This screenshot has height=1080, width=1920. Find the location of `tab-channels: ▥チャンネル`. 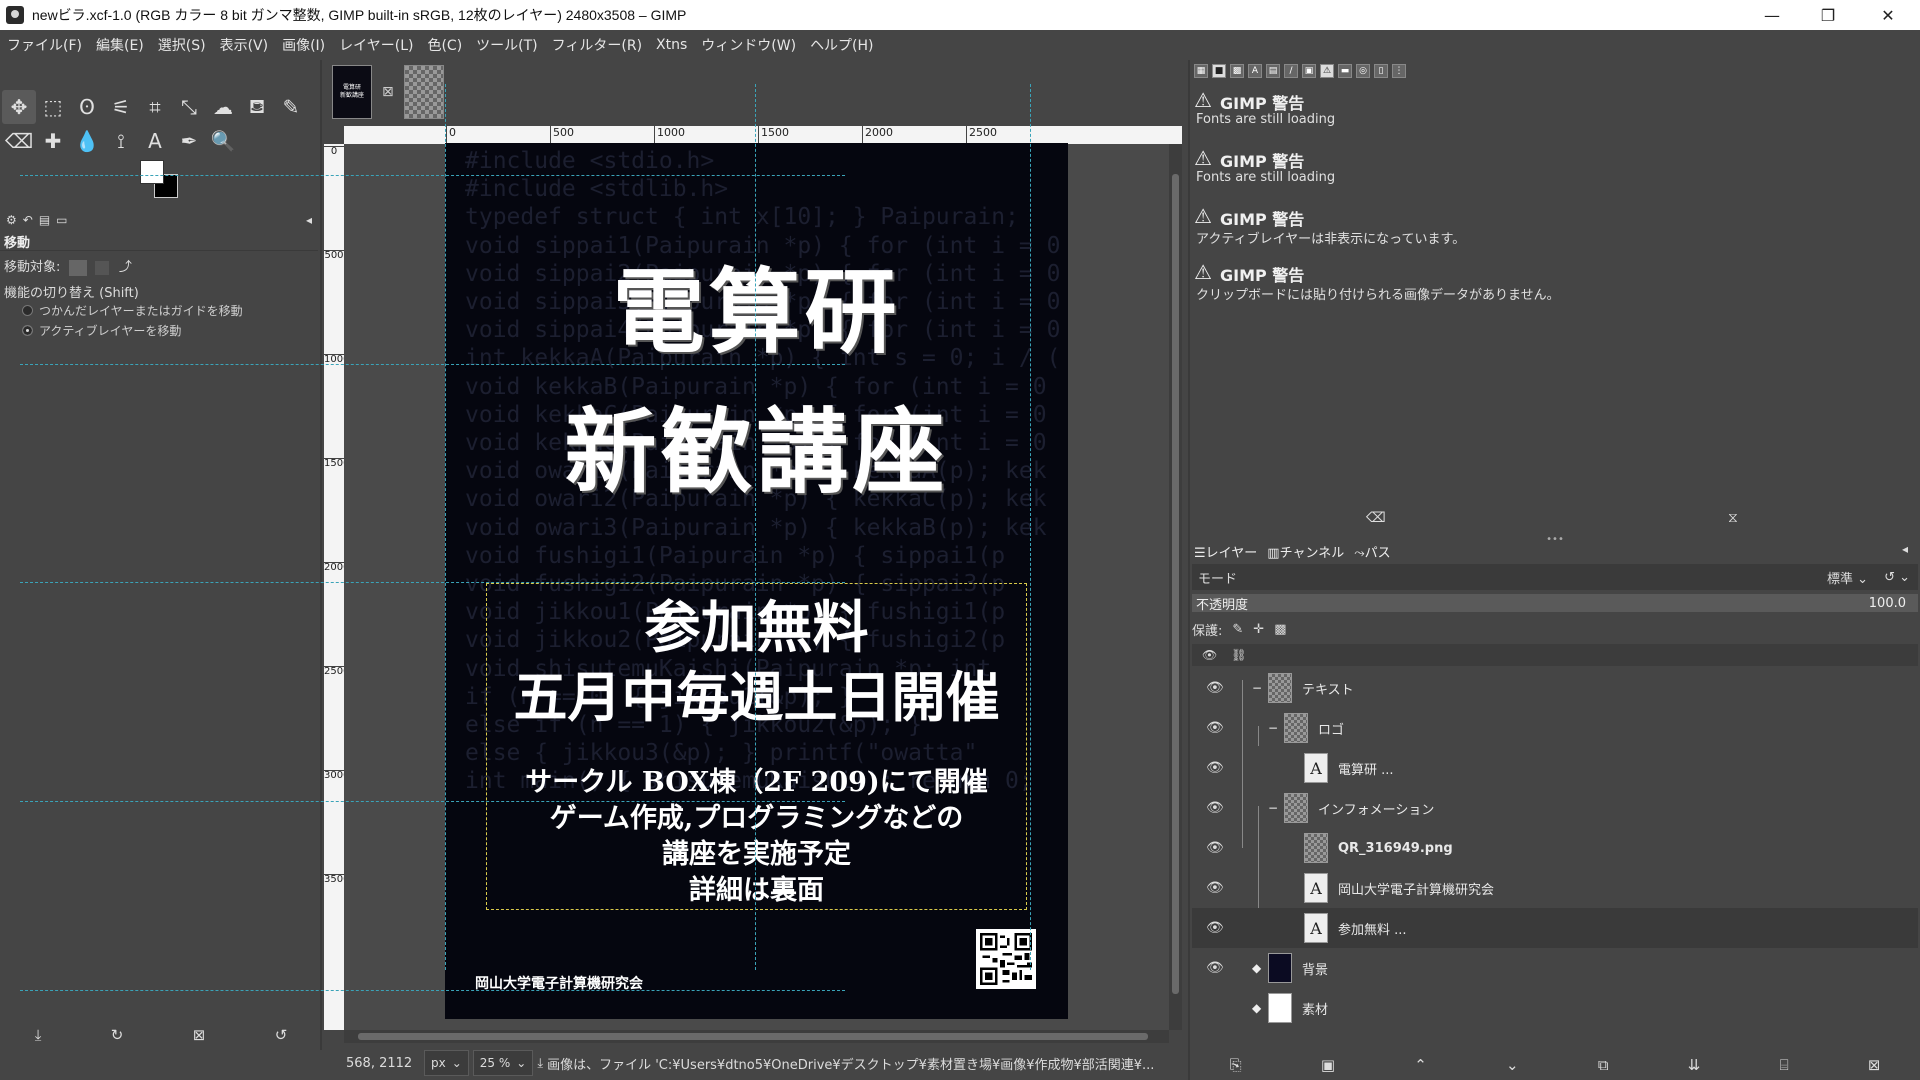

tab-channels: ▥チャンネル is located at coordinates (1305, 551).